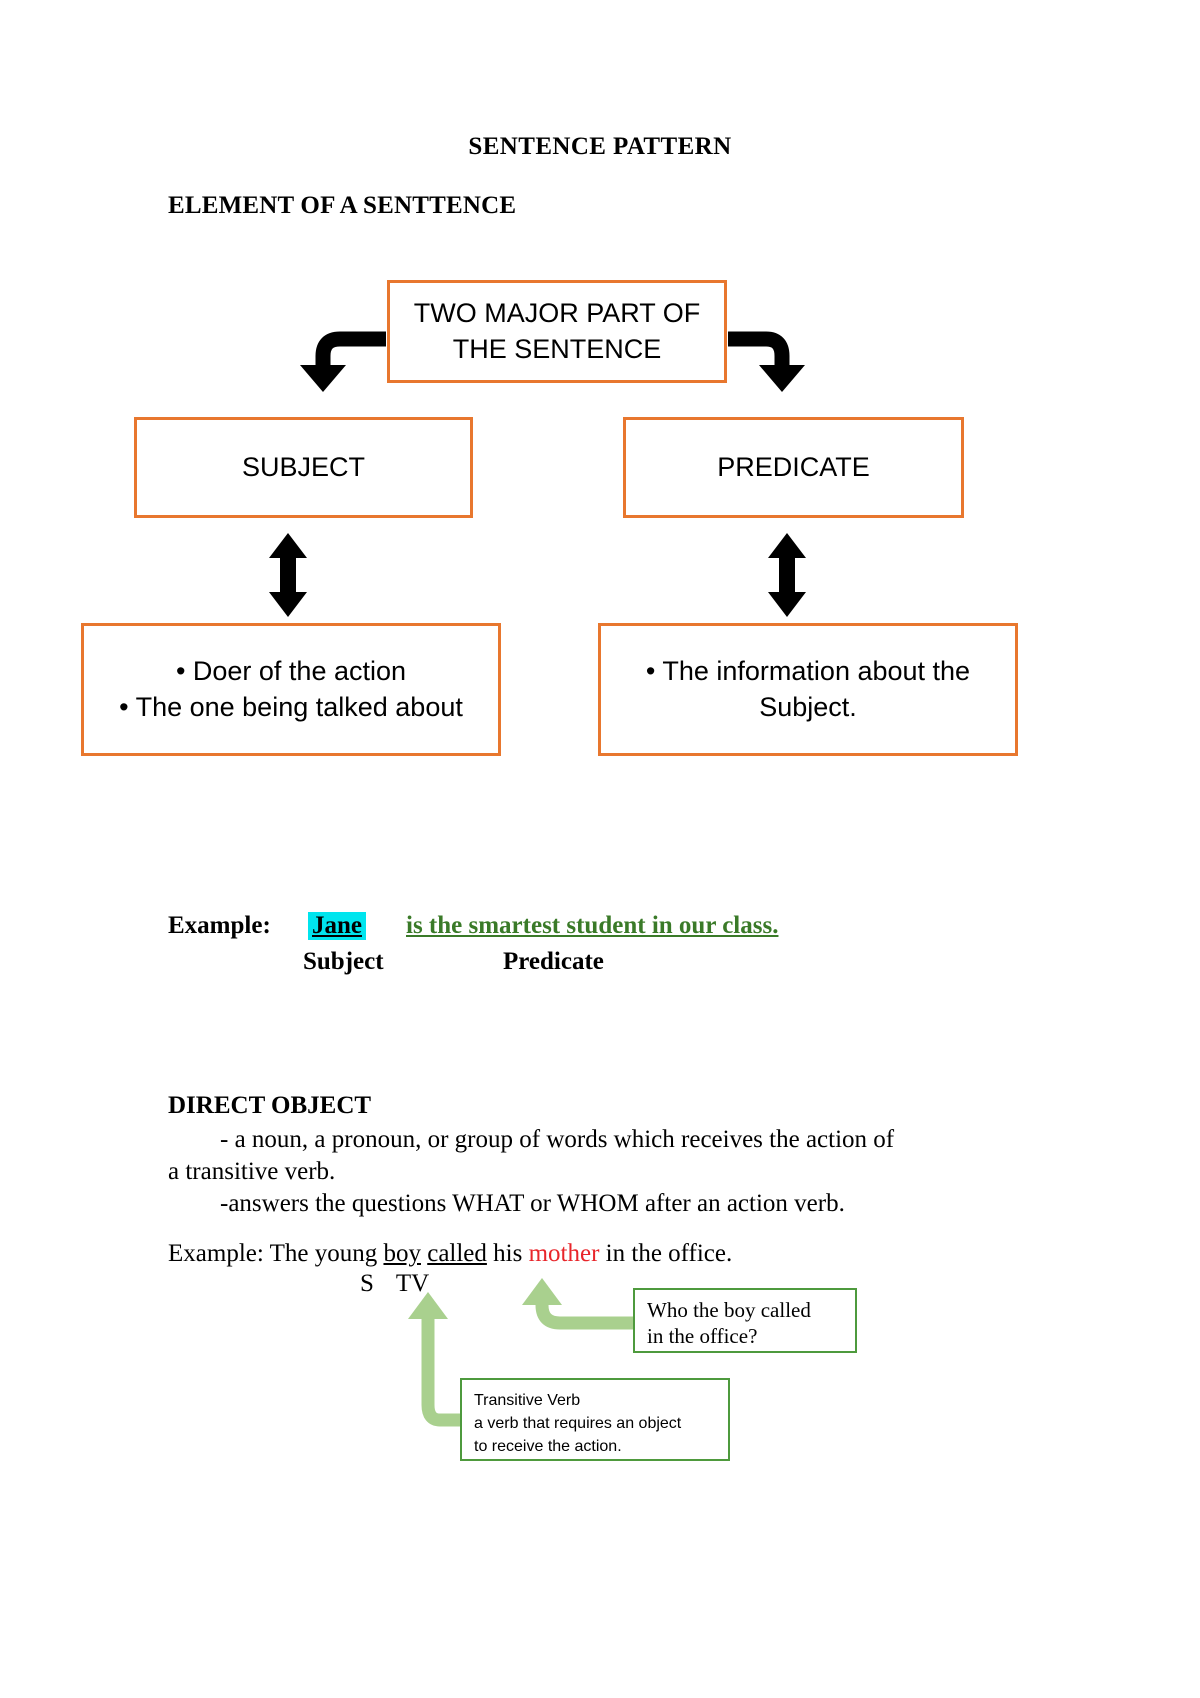 The image size is (1200, 1698). What do you see at coordinates (808, 706) in the screenshot?
I see `predicate-desc-line2: Subject.` at bounding box center [808, 706].